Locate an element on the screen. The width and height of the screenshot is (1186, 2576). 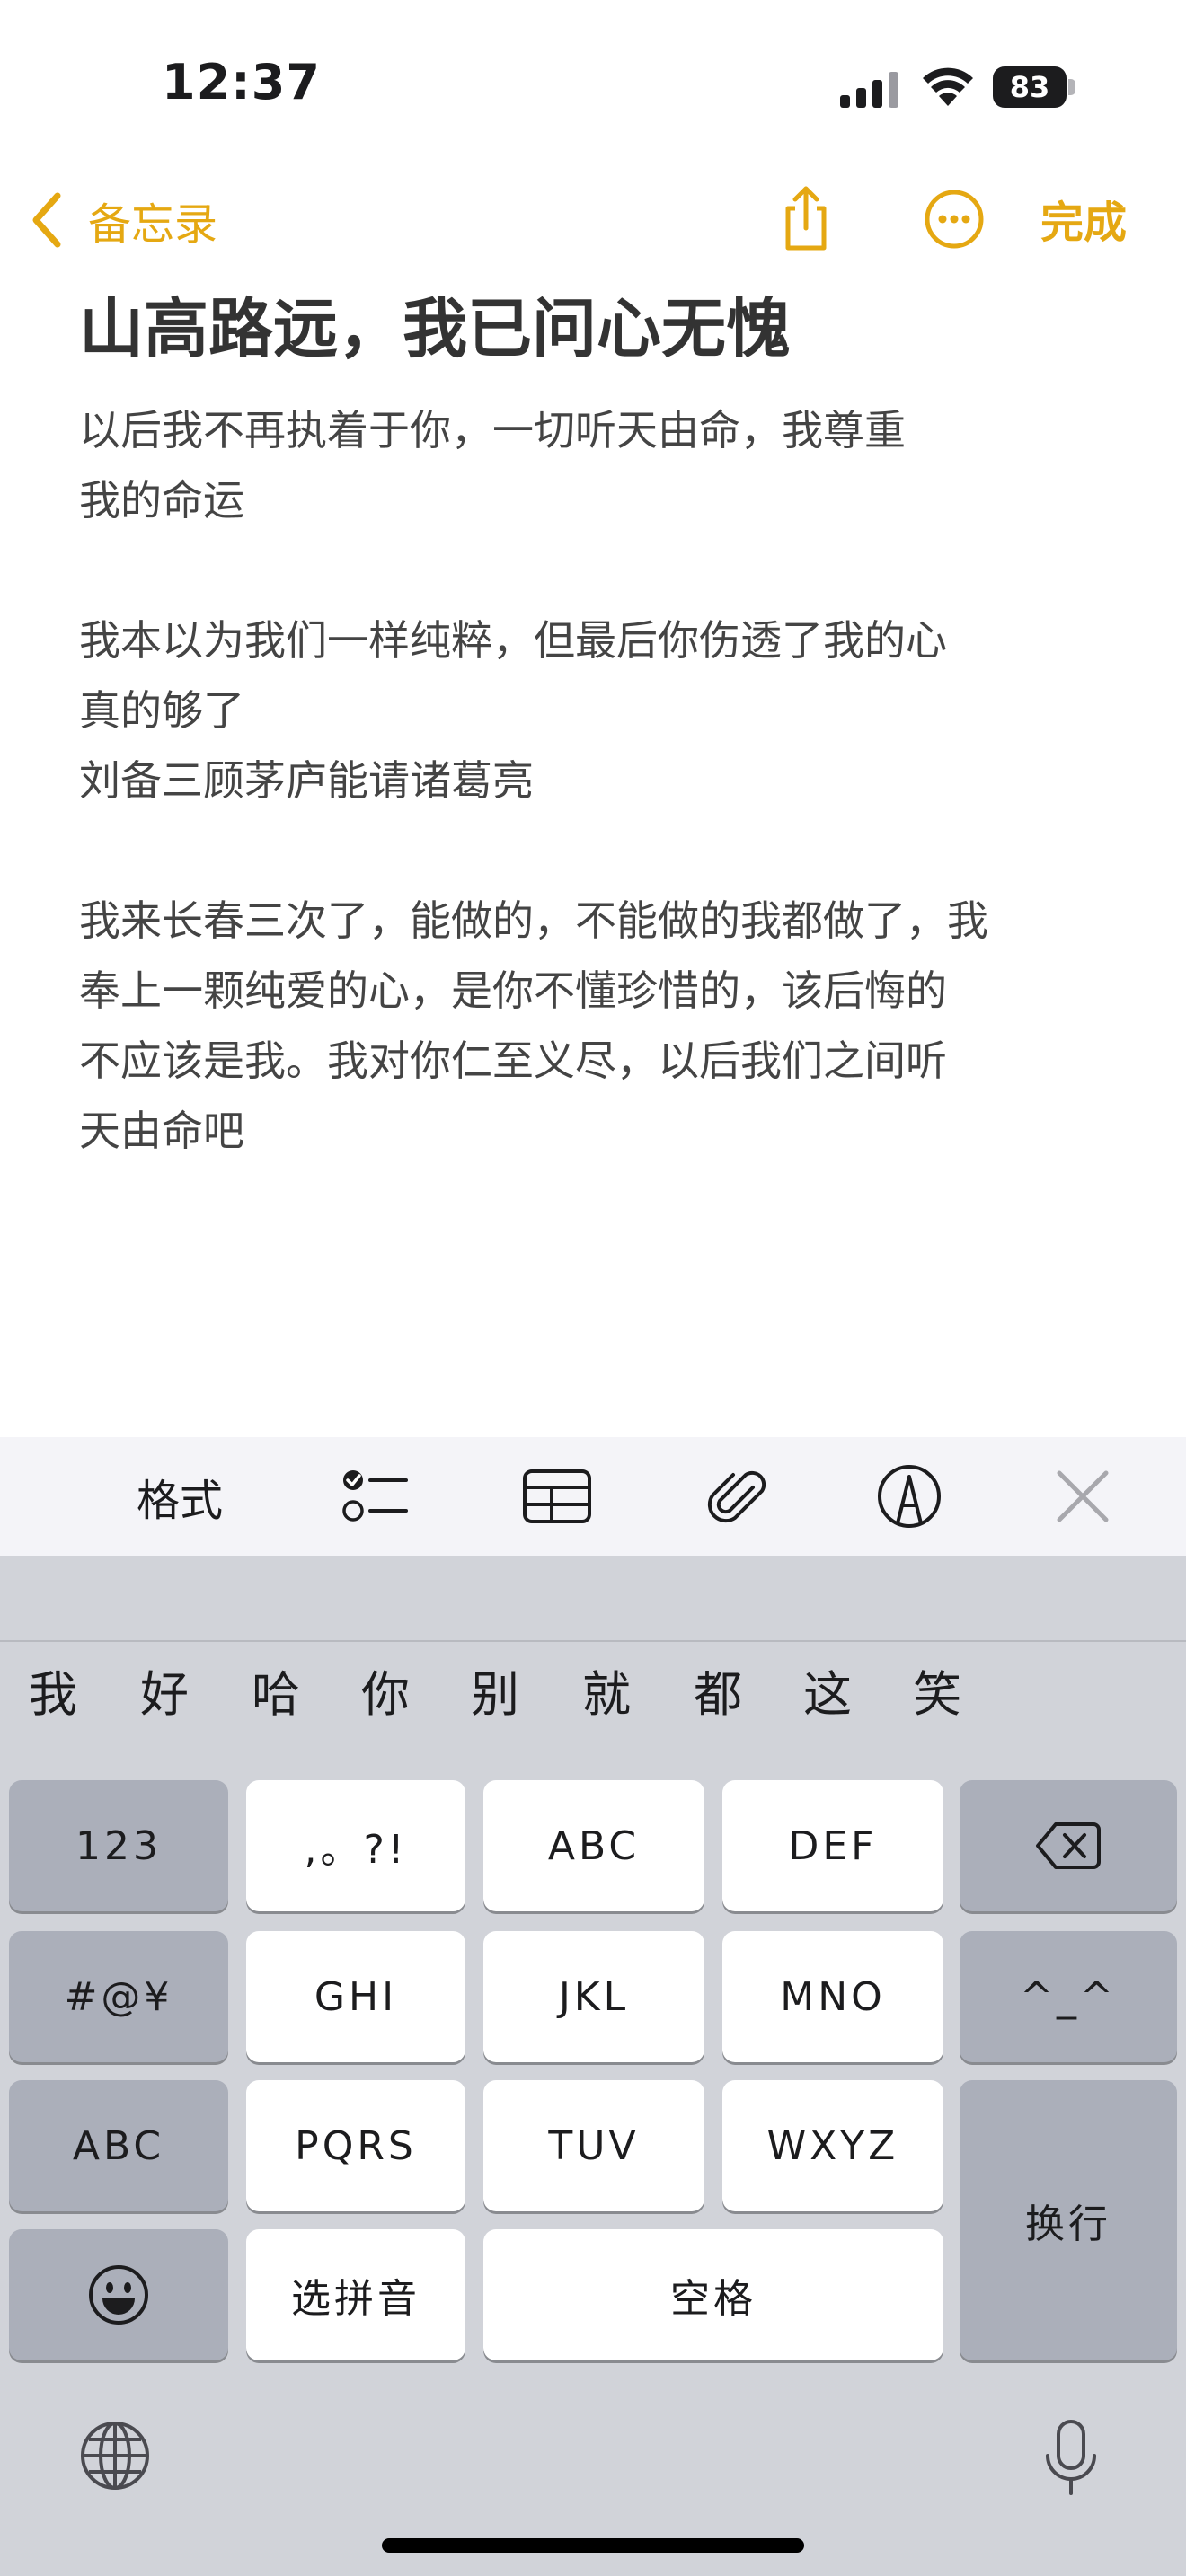
emoji-icon is located at coordinates (118, 2295).